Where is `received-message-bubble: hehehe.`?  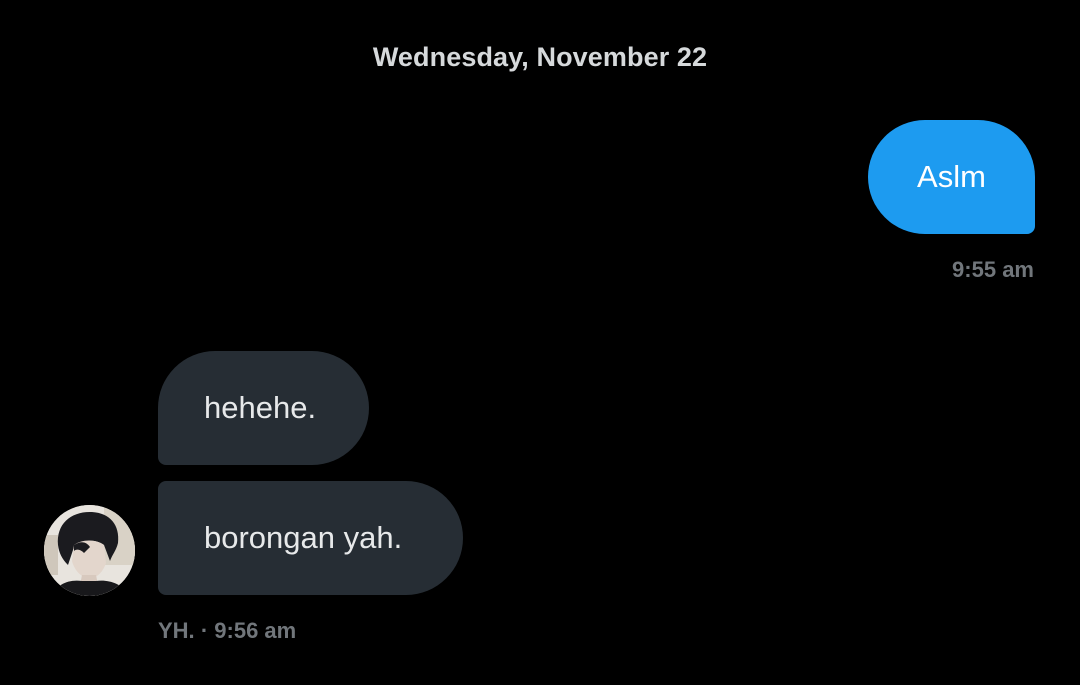 received-message-bubble: hehehe. is located at coordinates (263, 408).